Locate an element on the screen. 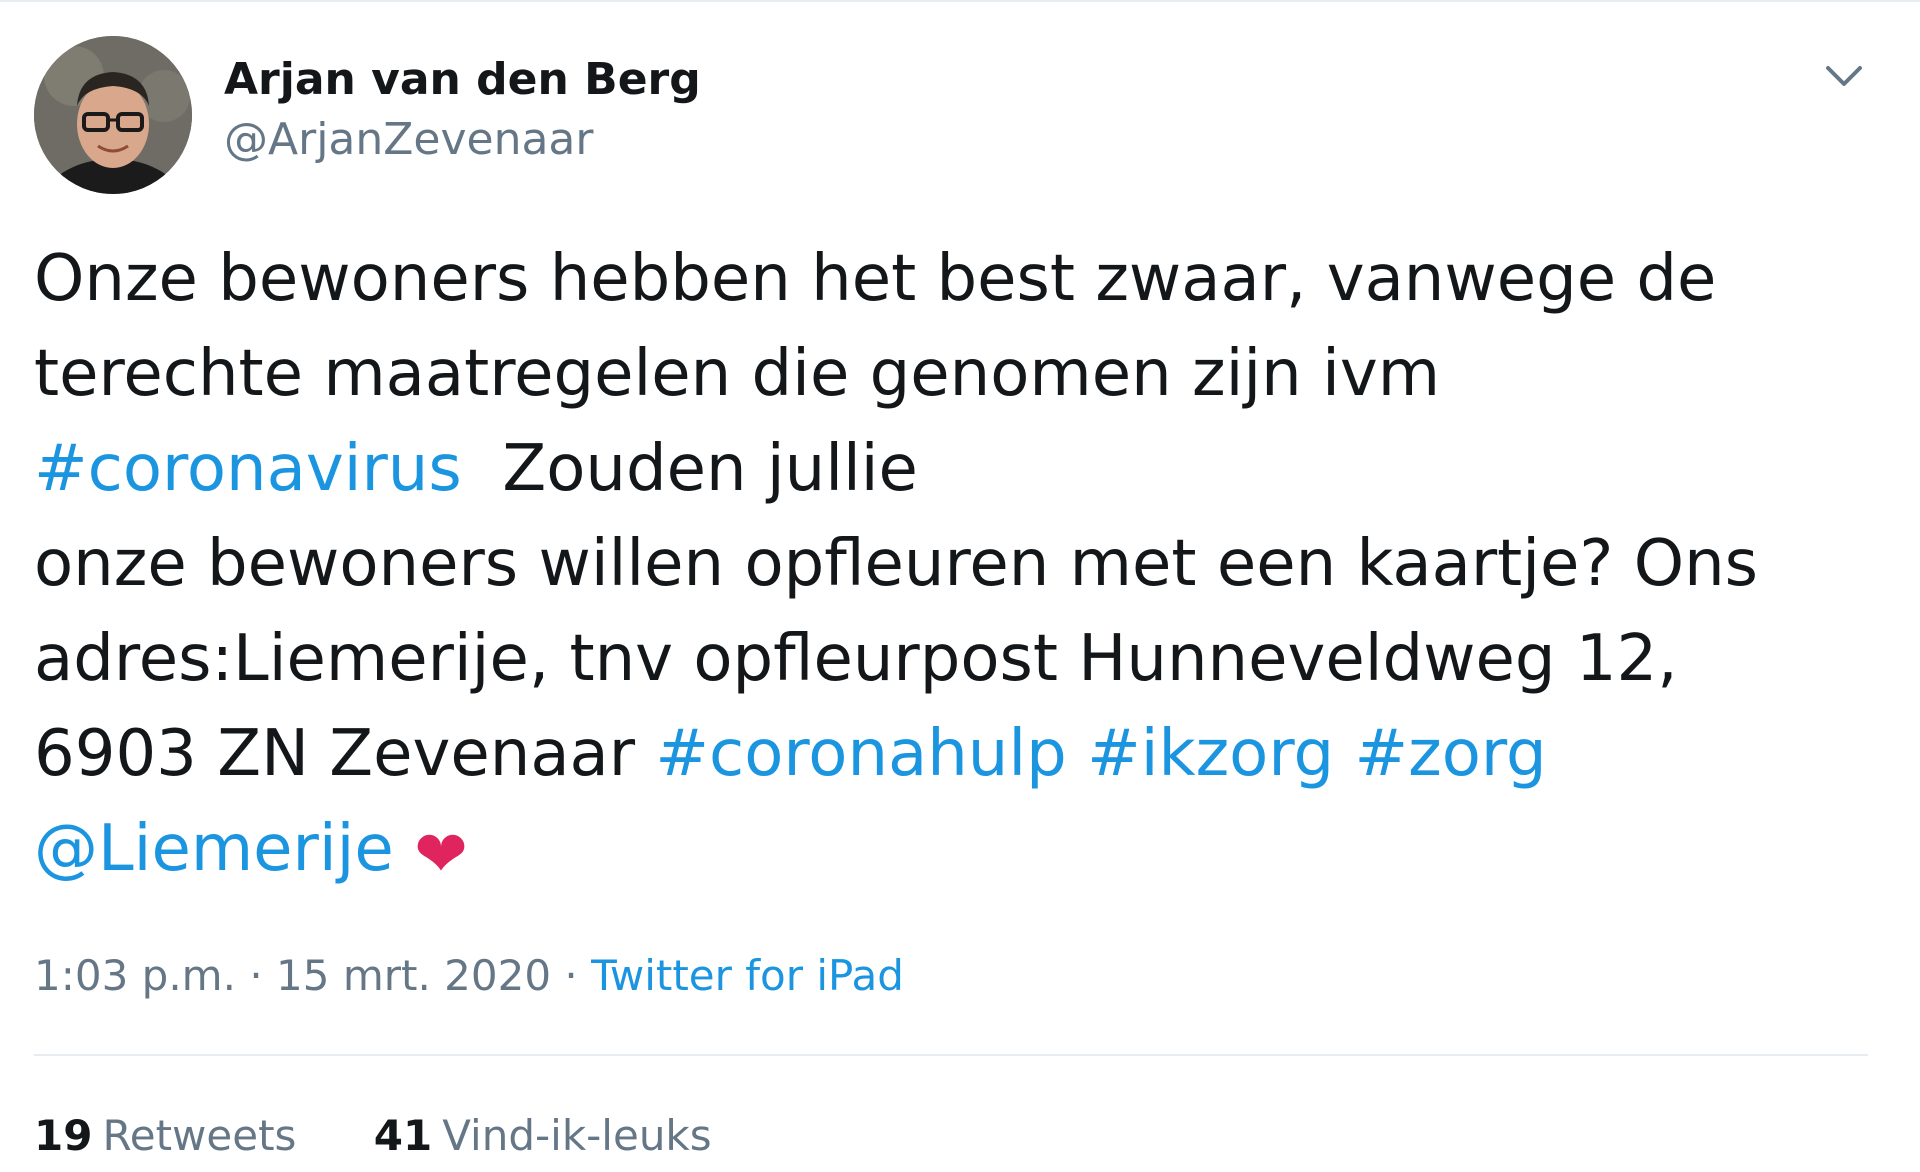  author-block: Arjan van den Berg @ArjanZevenaar is located at coordinates (462, 110).